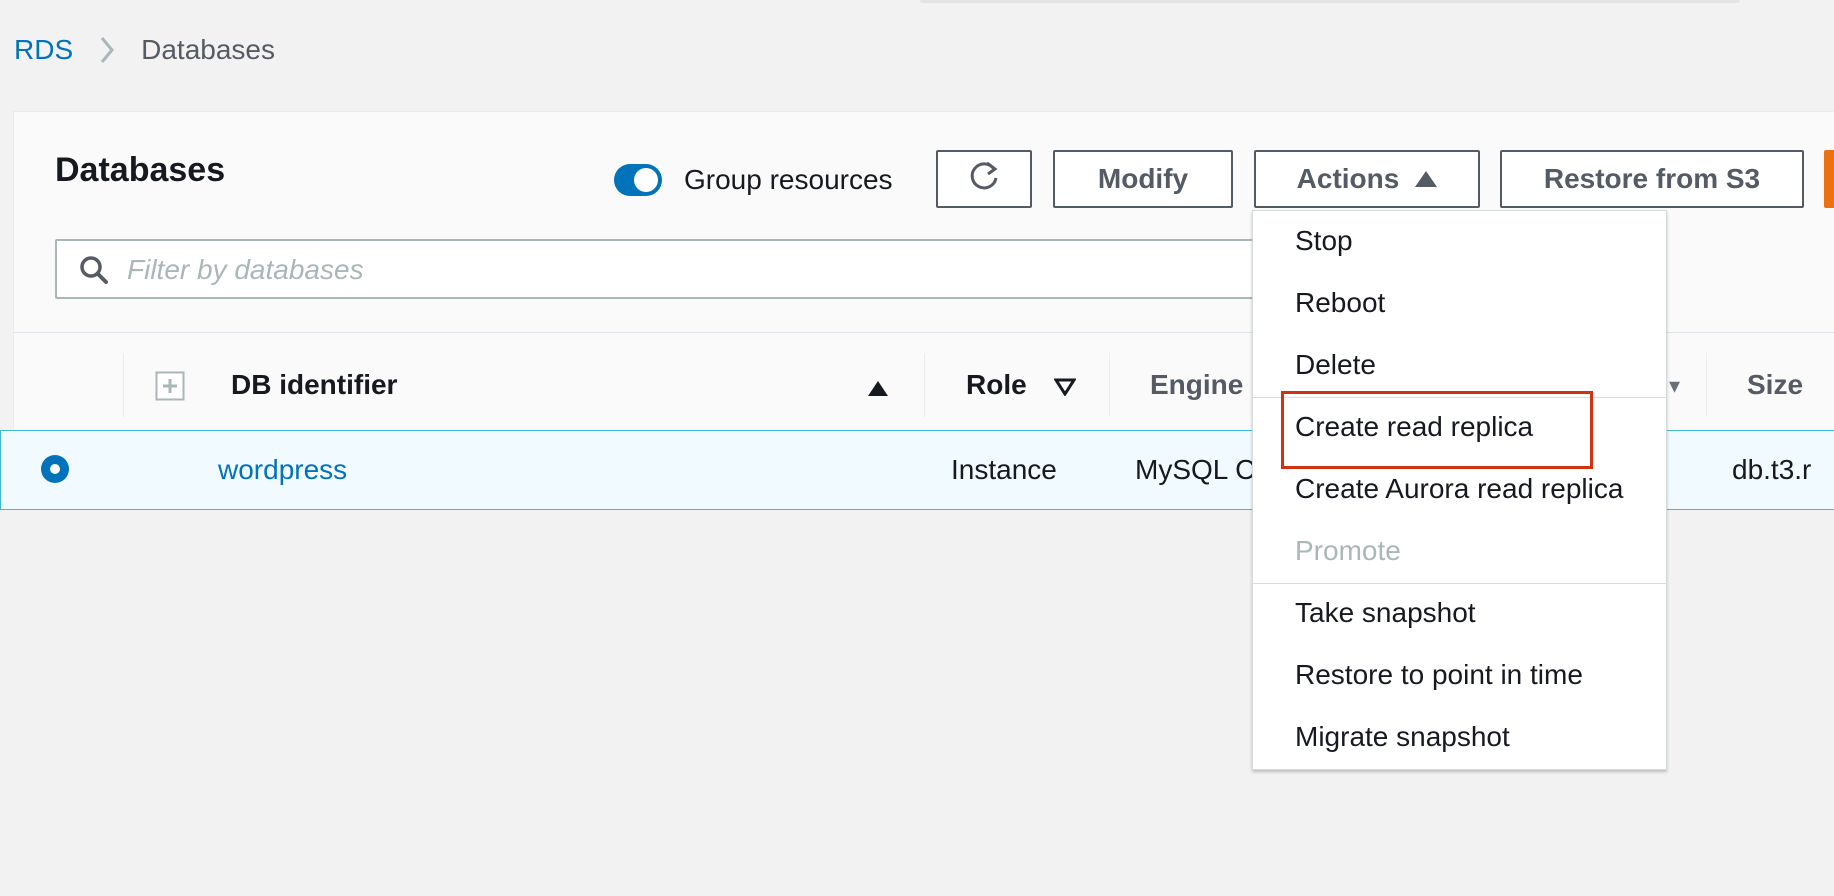  I want to click on db-identifier-link: wordpress, so click(282, 470).